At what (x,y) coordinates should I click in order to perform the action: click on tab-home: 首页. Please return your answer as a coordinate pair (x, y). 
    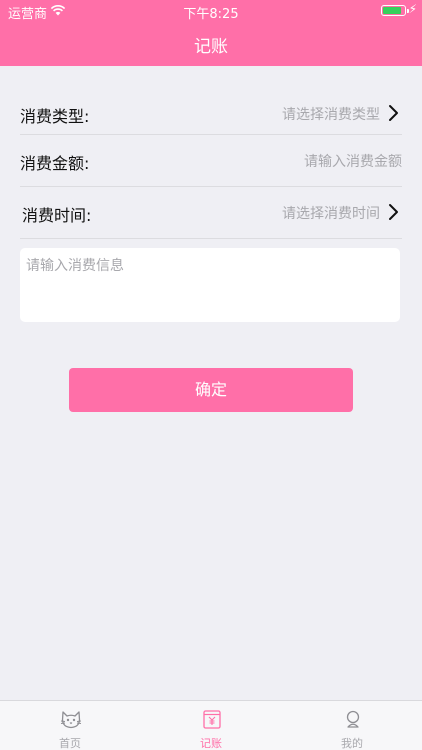
    Looking at the image, I should click on (70, 725).